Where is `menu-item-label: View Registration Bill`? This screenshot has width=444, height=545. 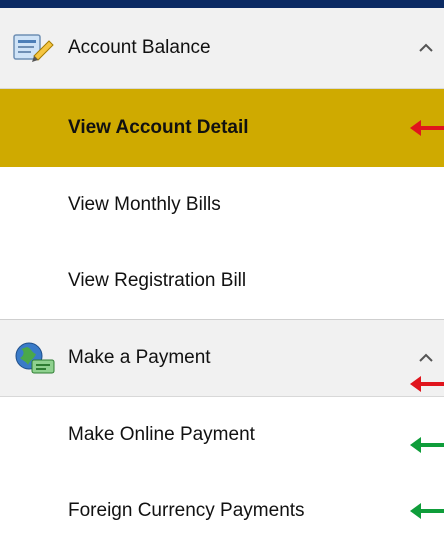
menu-item-label: View Registration Bill is located at coordinates (157, 280).